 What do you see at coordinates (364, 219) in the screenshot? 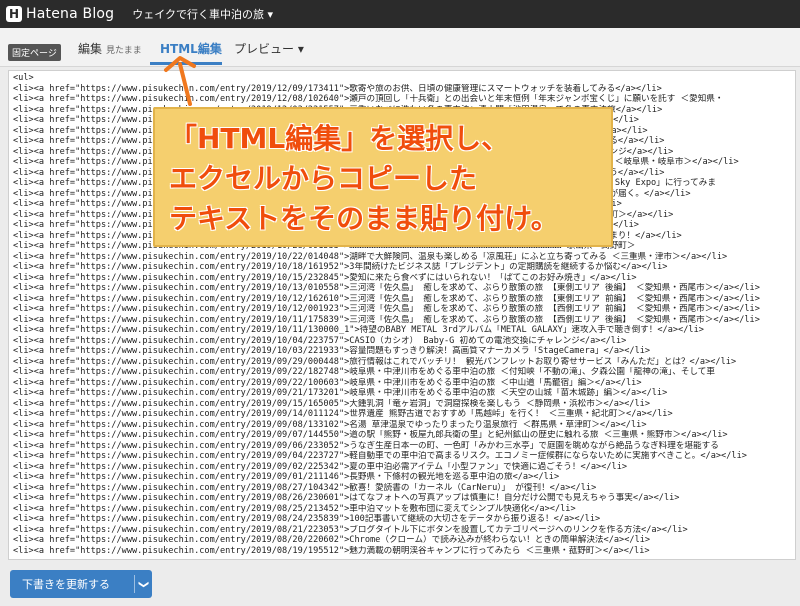
I see `callout-line-3: テキストをそのまま貼り付け。` at bounding box center [364, 219].